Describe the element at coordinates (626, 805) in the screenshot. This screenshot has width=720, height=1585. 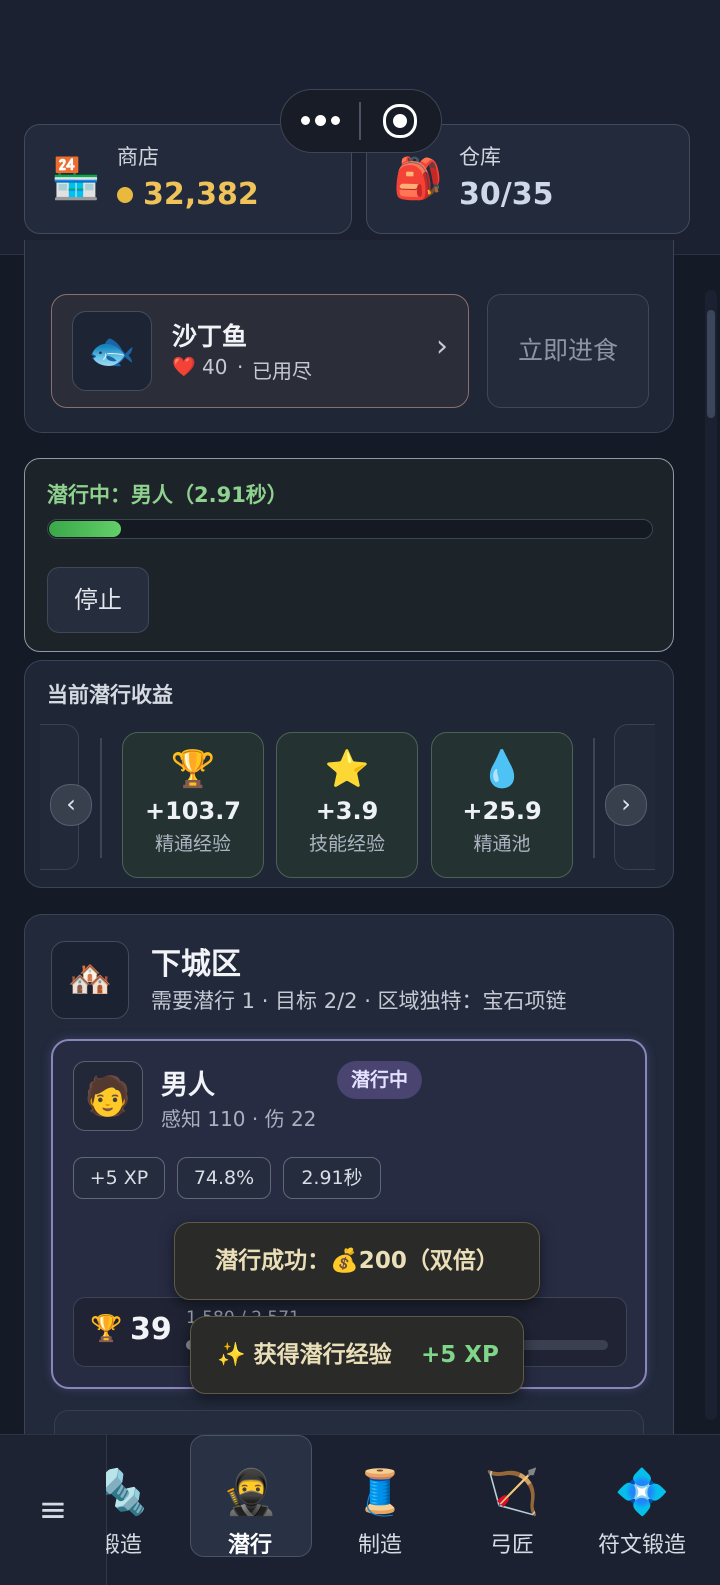
I see `gains-next-button: ›` at that location.